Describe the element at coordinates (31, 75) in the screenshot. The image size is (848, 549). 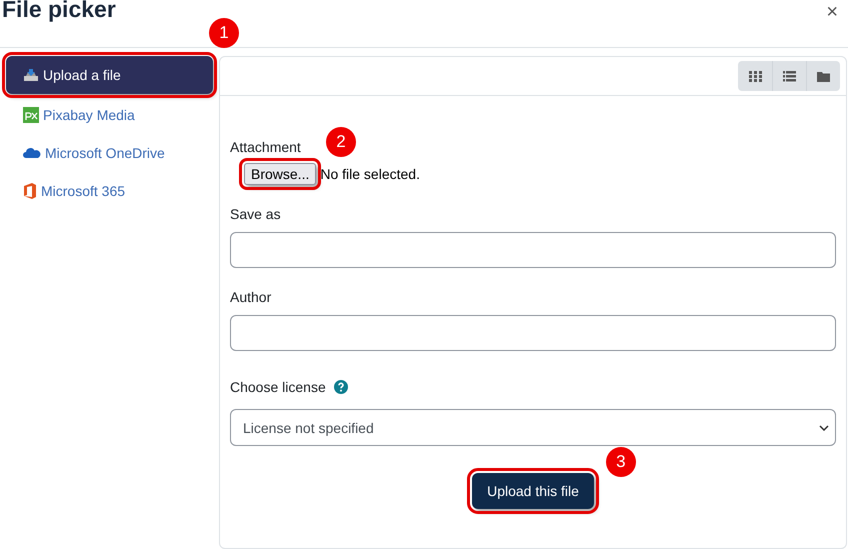
I see `upload-tray-icon` at that location.